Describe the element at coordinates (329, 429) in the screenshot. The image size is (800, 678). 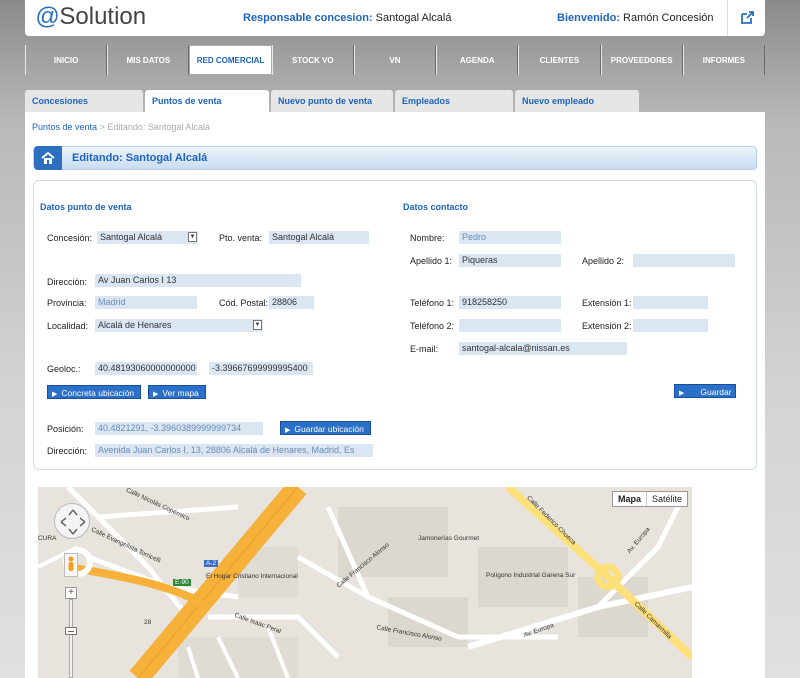
I see `guardar-ubicacion-label: Guardar ubicación` at that location.